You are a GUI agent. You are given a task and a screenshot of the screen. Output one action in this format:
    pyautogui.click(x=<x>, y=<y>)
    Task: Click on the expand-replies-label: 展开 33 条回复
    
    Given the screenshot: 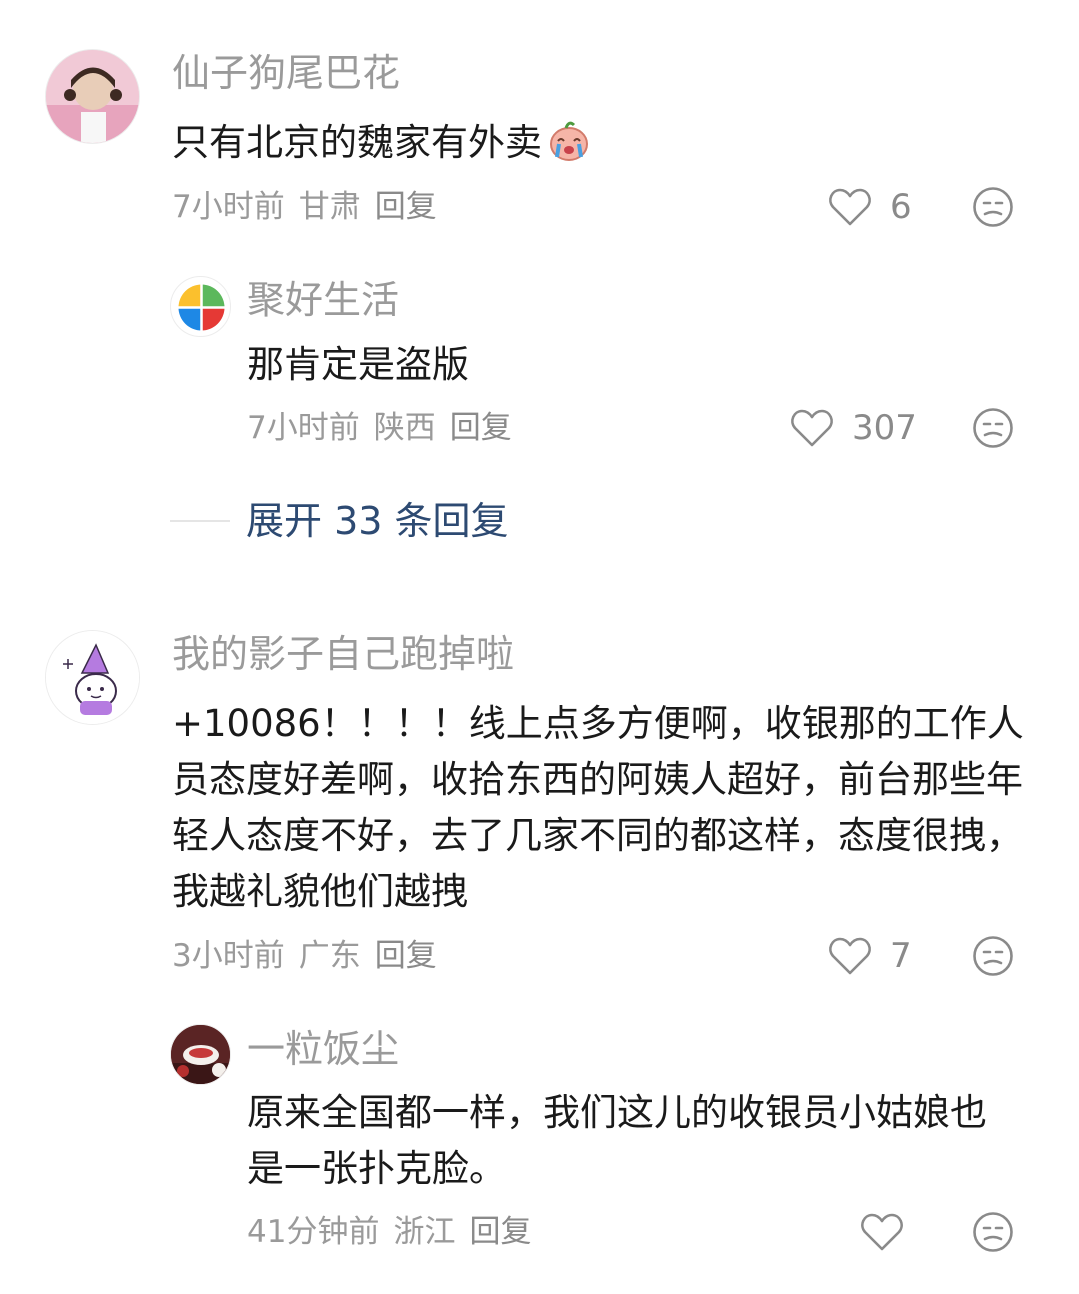 What is the action you would take?
    pyautogui.click(x=377, y=521)
    